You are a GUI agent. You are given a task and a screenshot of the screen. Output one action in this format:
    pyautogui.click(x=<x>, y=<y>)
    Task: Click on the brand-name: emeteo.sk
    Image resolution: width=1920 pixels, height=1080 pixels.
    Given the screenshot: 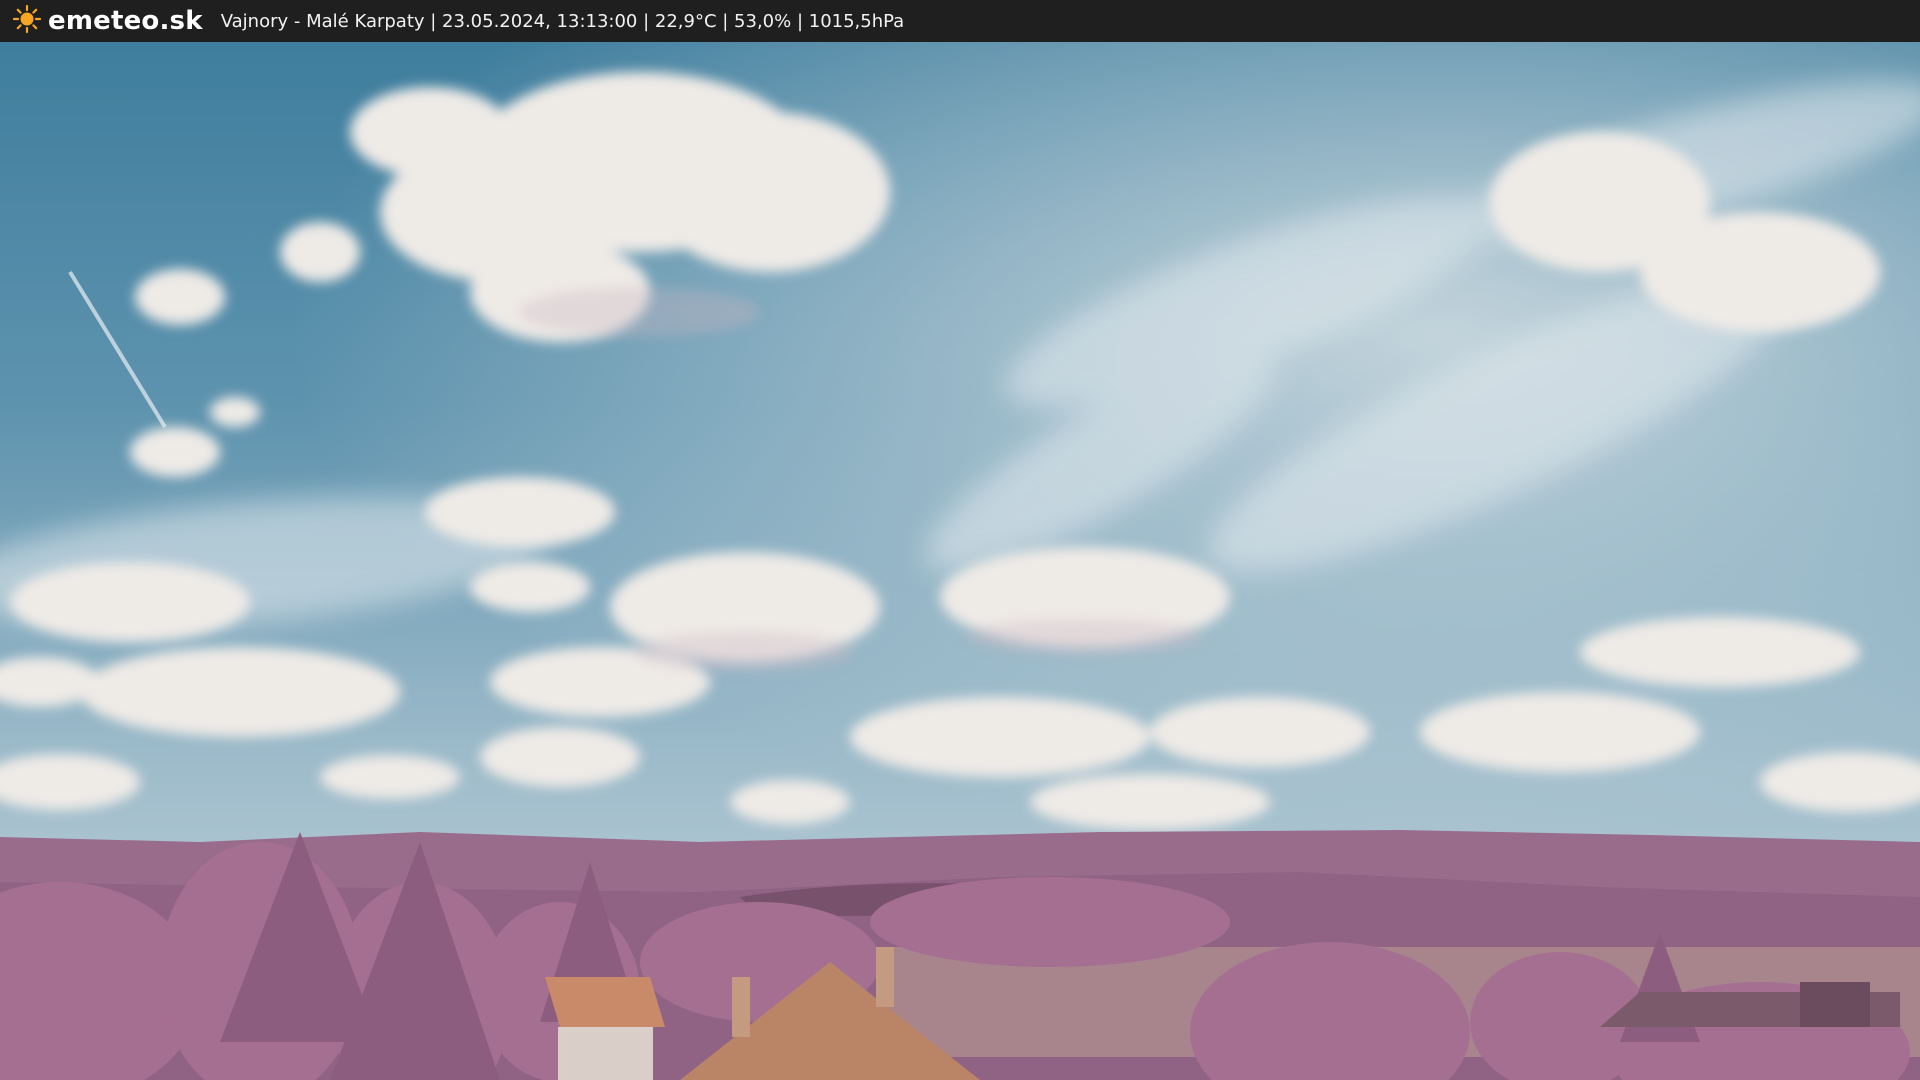 What is the action you would take?
    pyautogui.click(x=125, y=21)
    